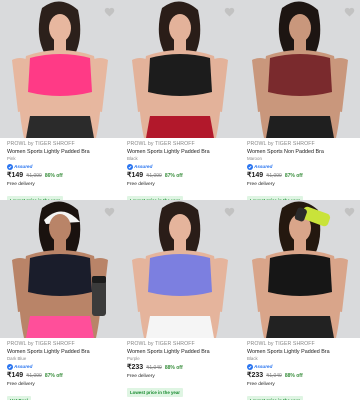 This screenshot has width=360, height=400. Describe the element at coordinates (17, 358) in the screenshot. I see `product-color: Dark Blue` at that location.